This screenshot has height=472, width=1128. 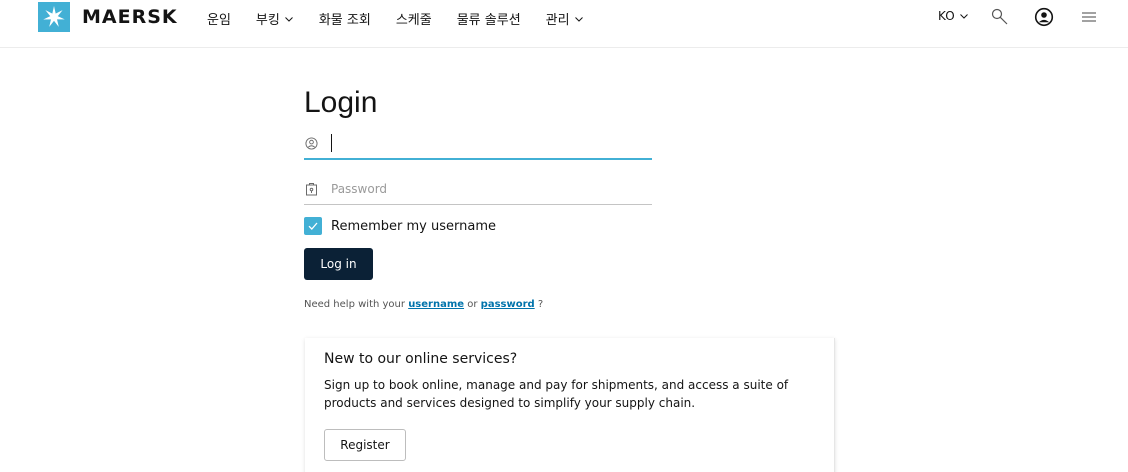 I want to click on main-nav: 운임 부킹 화물 조회 스케줄 물류 솔루션 관리, so click(x=408, y=18).